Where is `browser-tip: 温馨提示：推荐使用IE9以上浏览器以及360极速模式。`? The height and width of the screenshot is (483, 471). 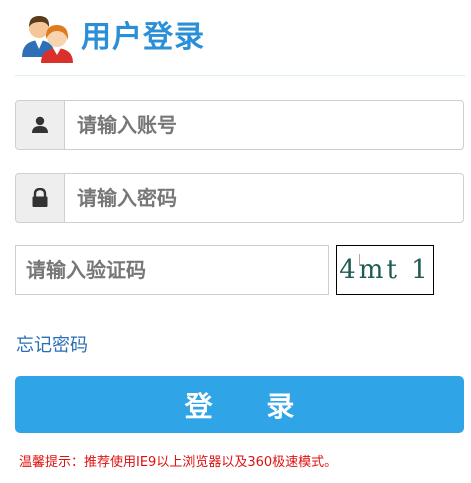 browser-tip: 温馨提示：推荐使用IE9以上浏览器以及360极速模式。 is located at coordinates (178, 462).